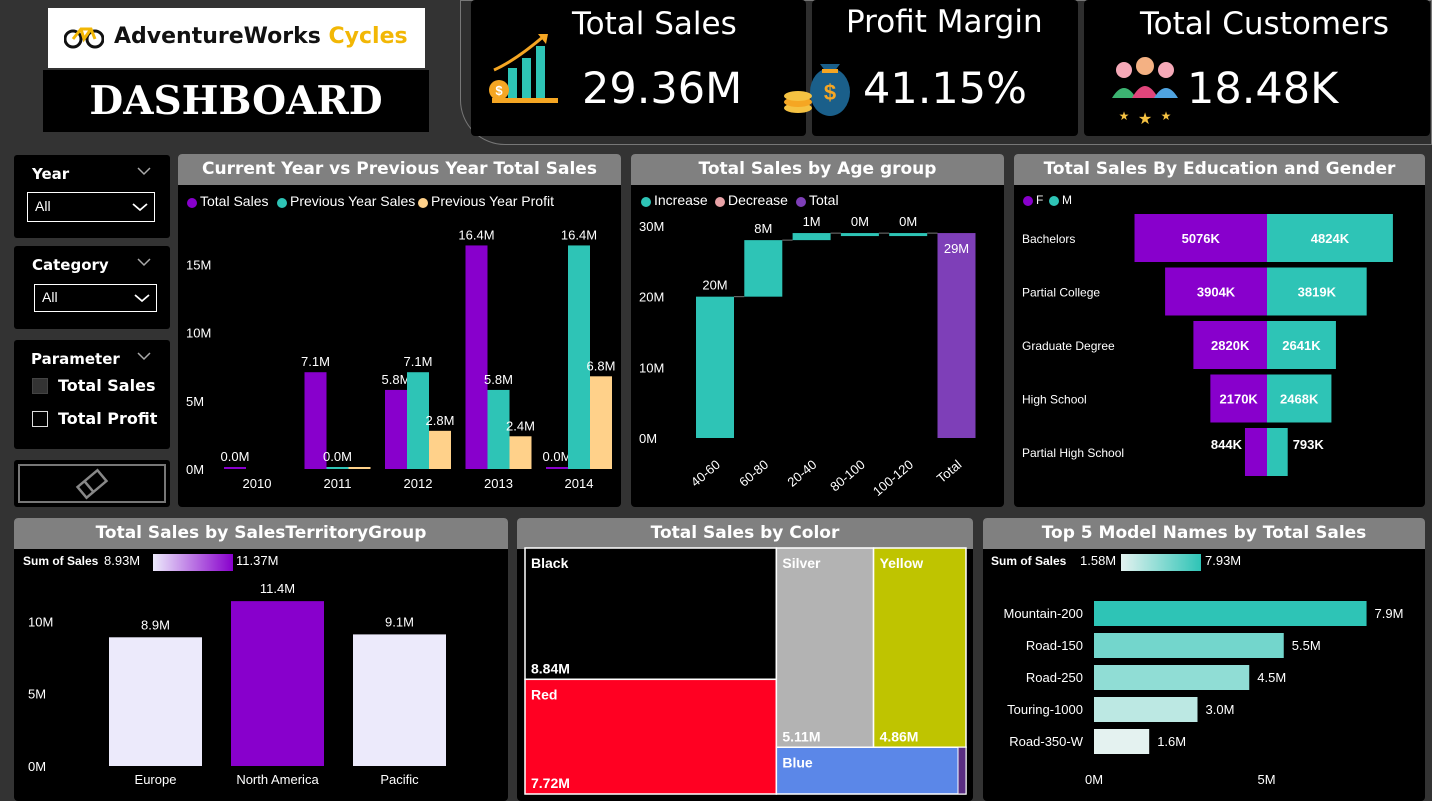 Image resolution: width=1432 pixels, height=801 pixels. I want to click on parameter-slicer: Parameter Total Sales Total Profit, so click(92, 394).